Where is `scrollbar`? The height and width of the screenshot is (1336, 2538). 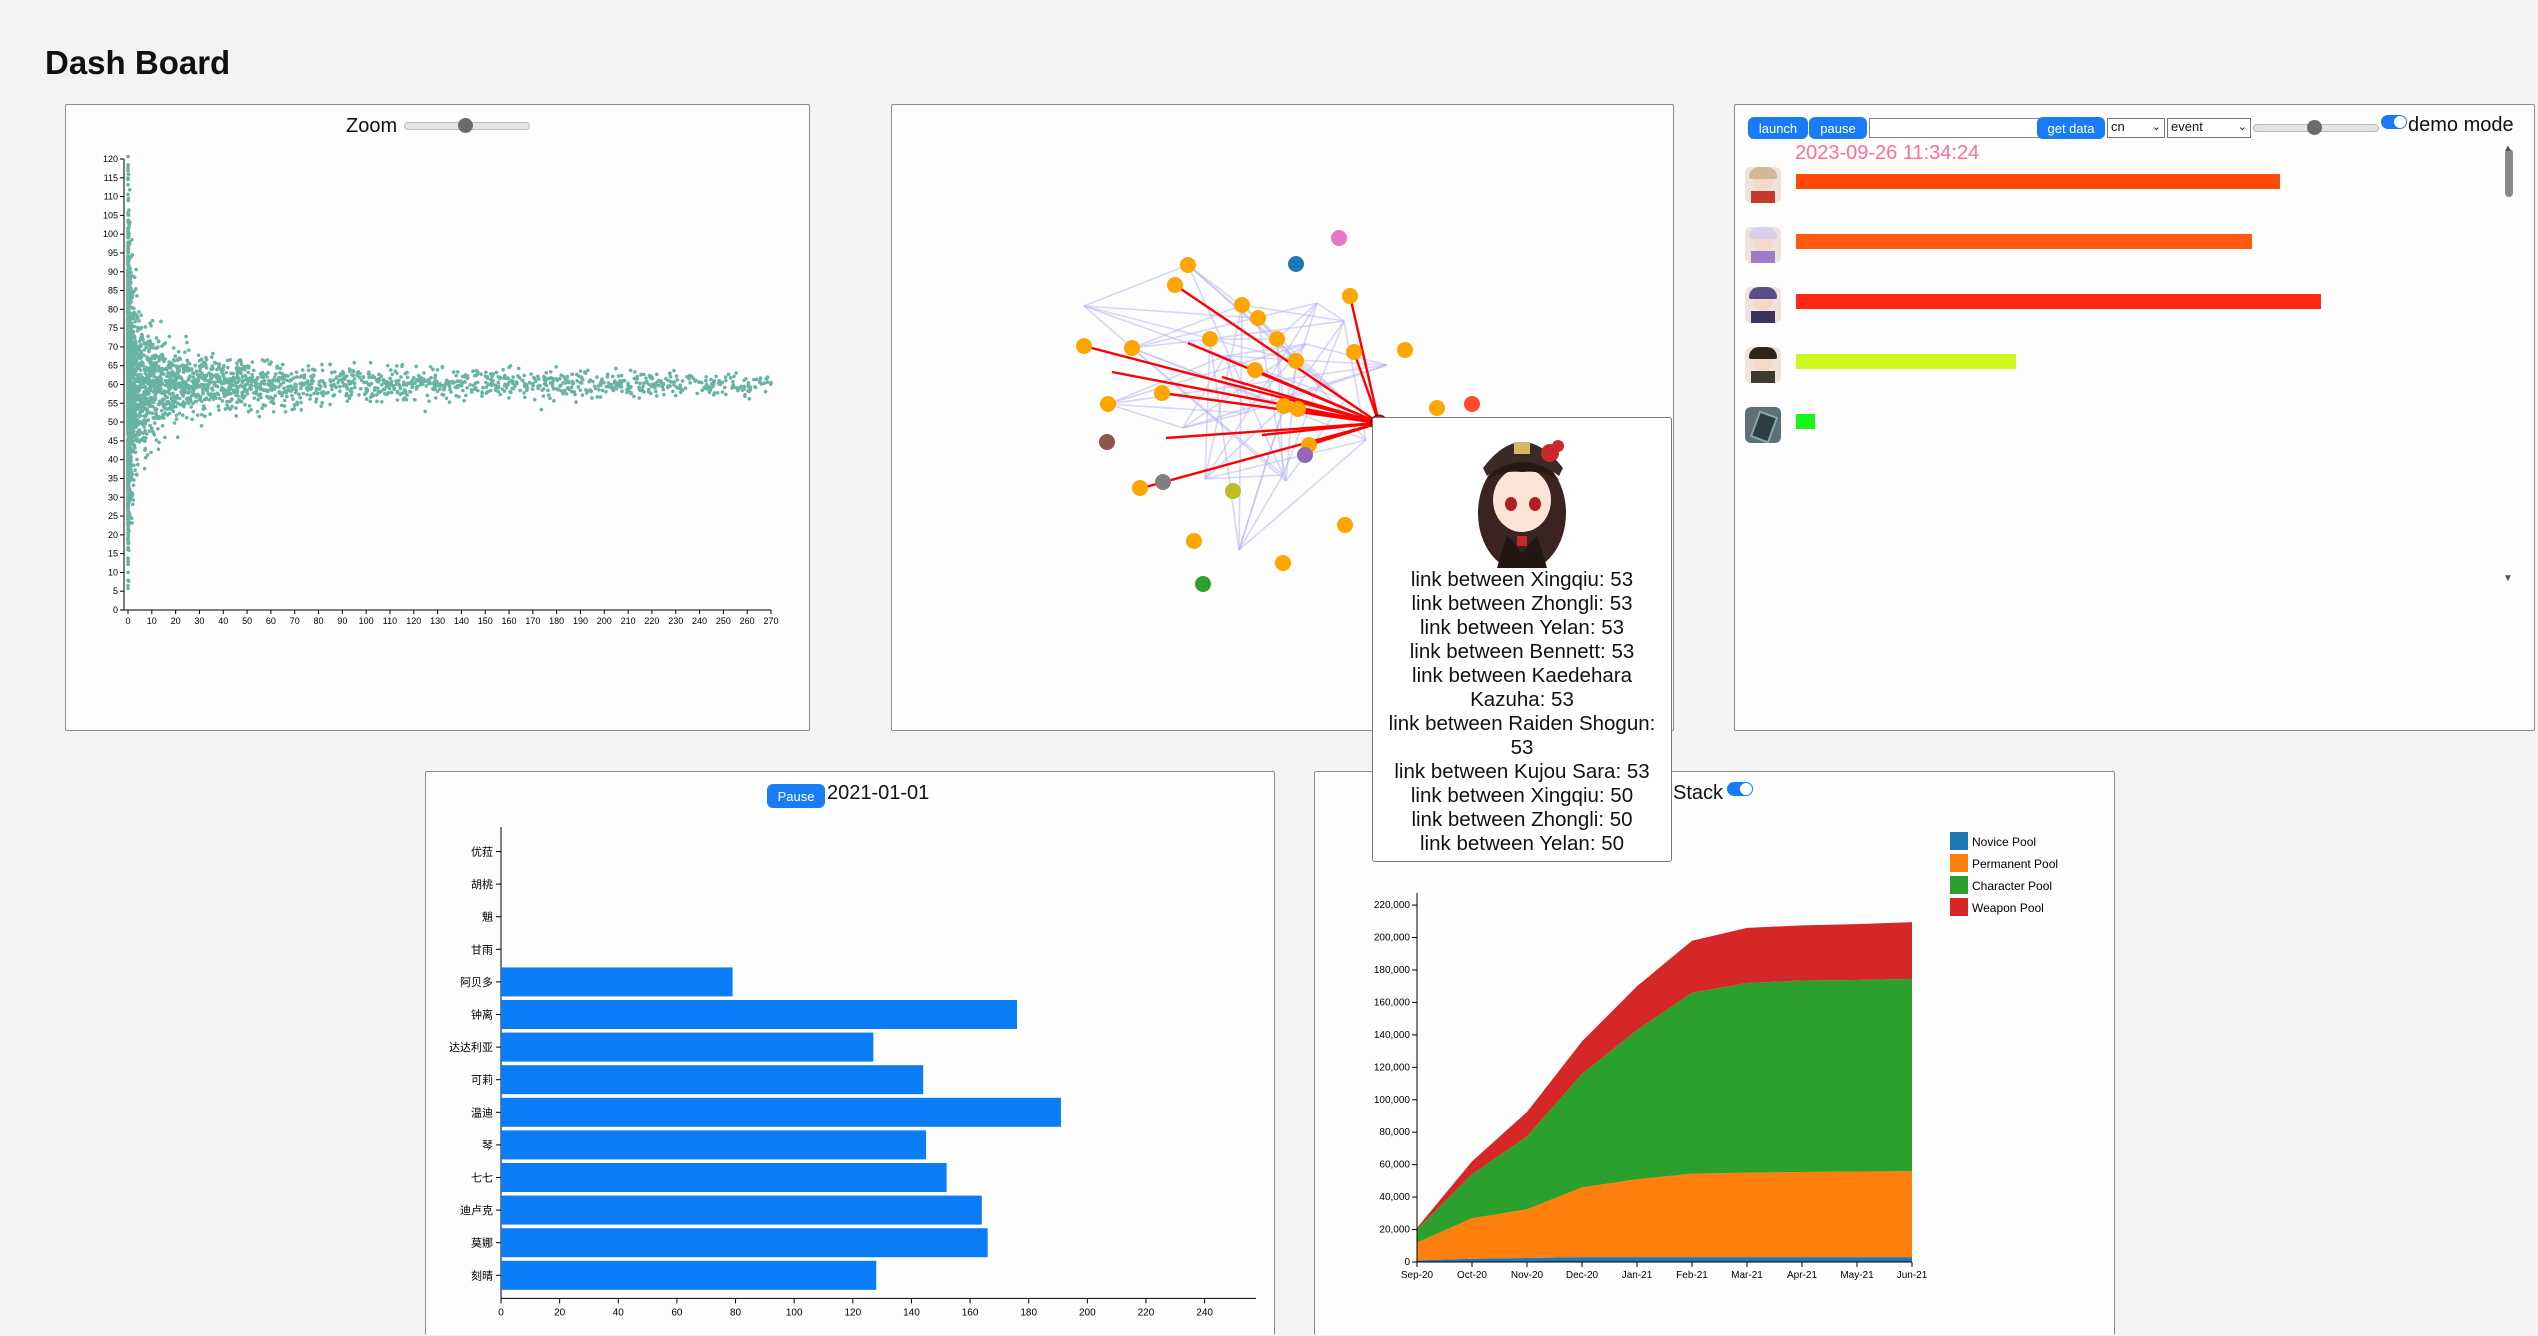 scrollbar is located at coordinates (2509, 173).